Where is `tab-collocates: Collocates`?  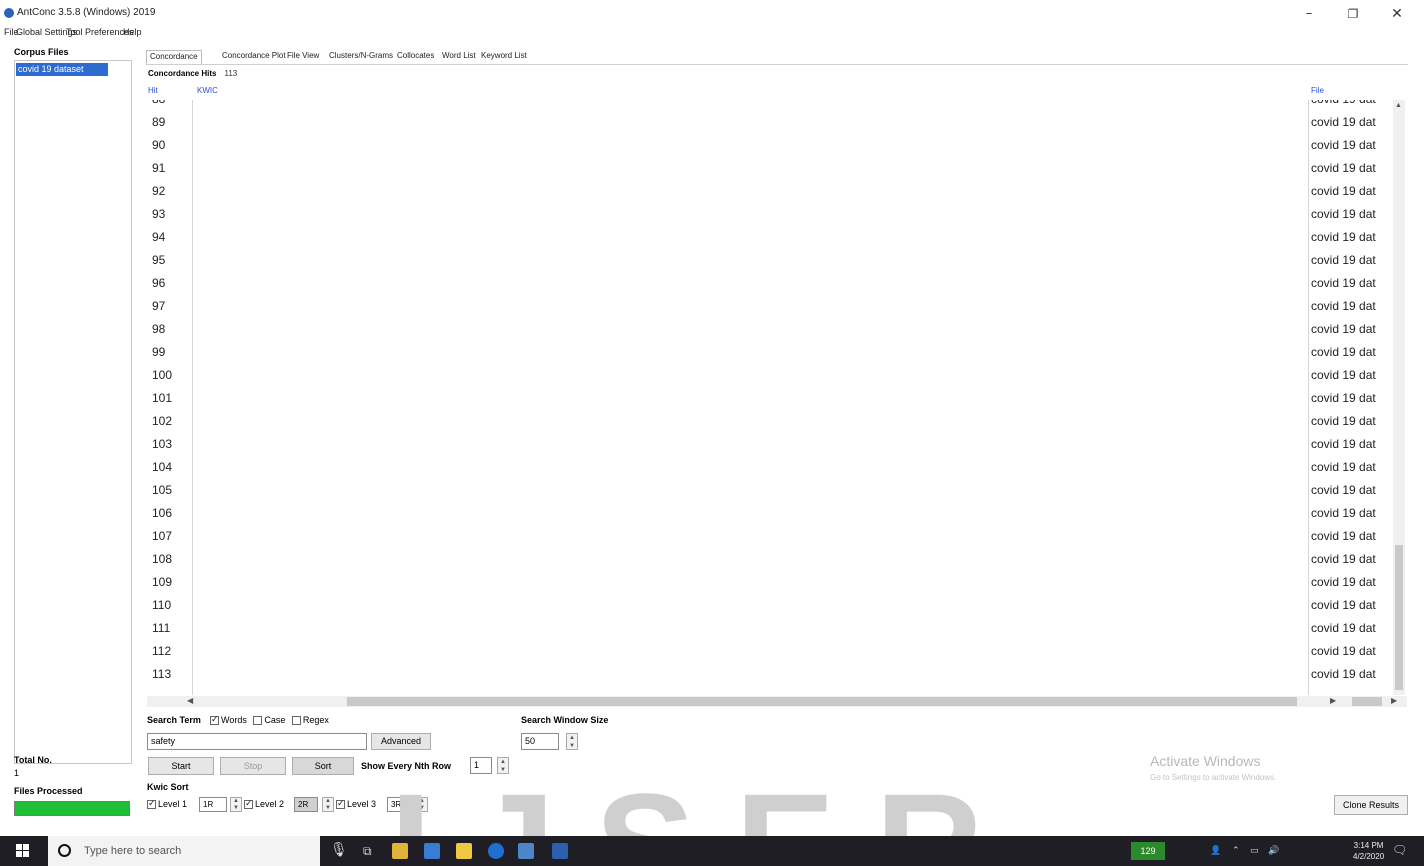 tab-collocates: Collocates is located at coordinates (415, 57).